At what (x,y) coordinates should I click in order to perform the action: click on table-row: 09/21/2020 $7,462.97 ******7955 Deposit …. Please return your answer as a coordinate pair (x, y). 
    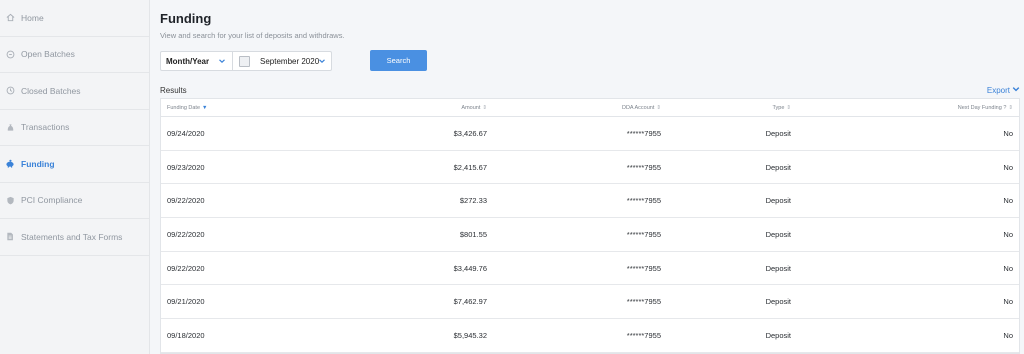
    Looking at the image, I should click on (590, 302).